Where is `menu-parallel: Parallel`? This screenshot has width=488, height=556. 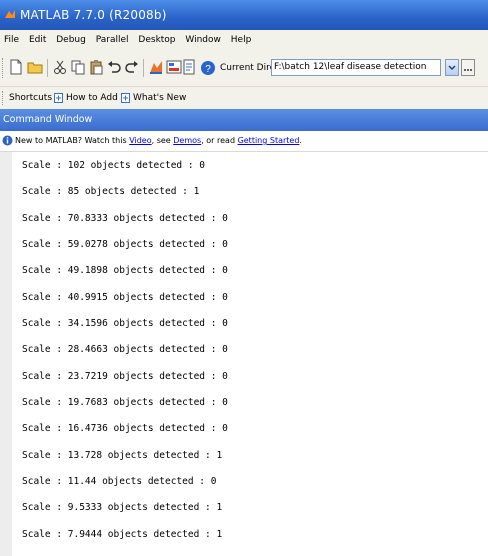
menu-parallel: Parallel is located at coordinates (112, 40).